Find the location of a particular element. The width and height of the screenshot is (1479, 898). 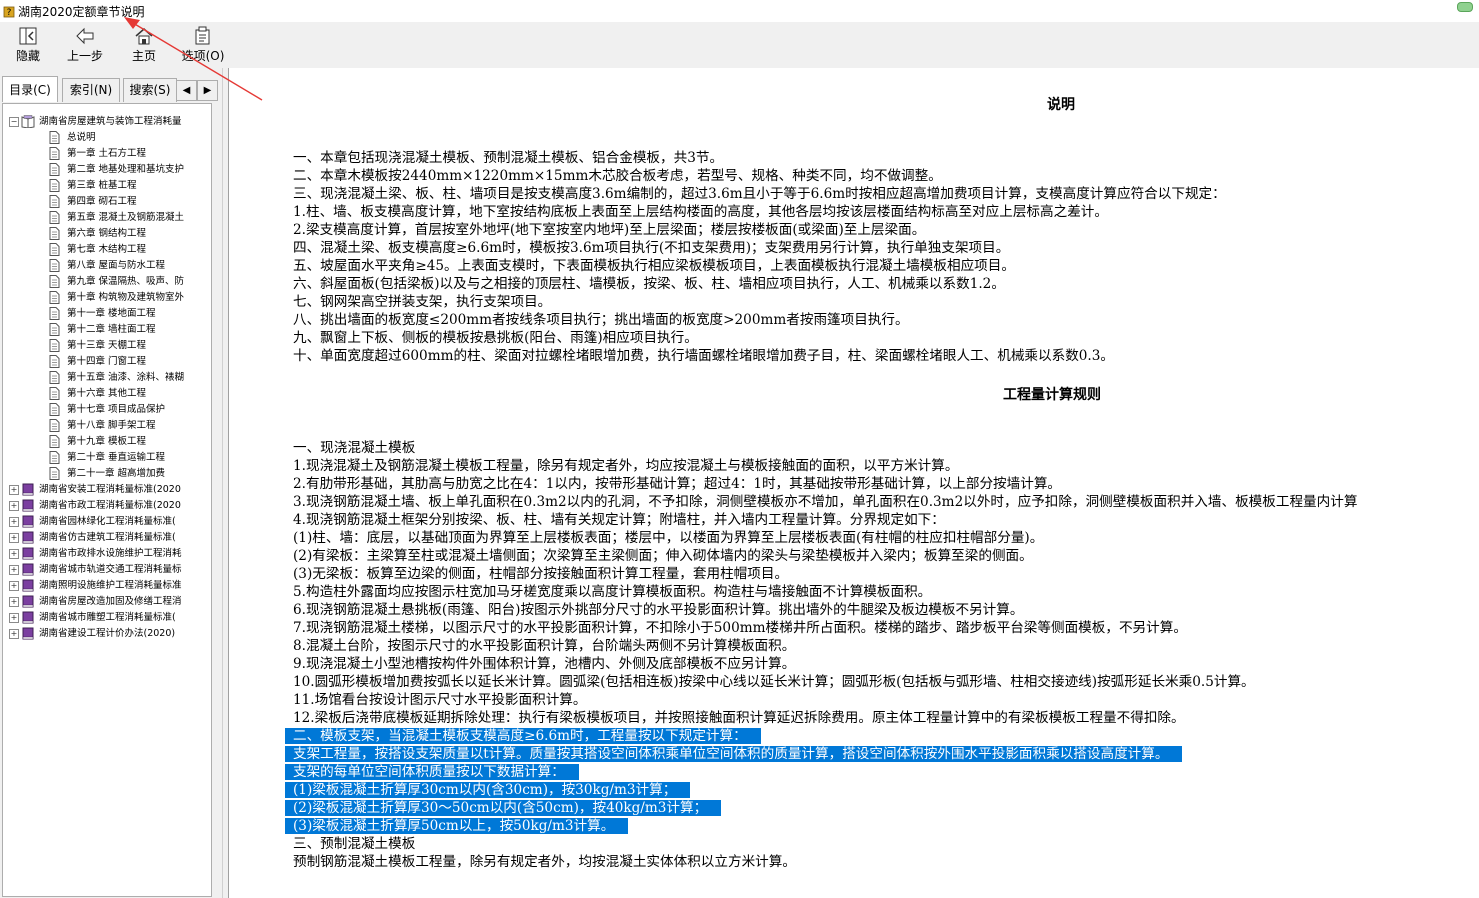

tree-chapter-label: 第十一章 楼地面工程 is located at coordinates (111, 313).